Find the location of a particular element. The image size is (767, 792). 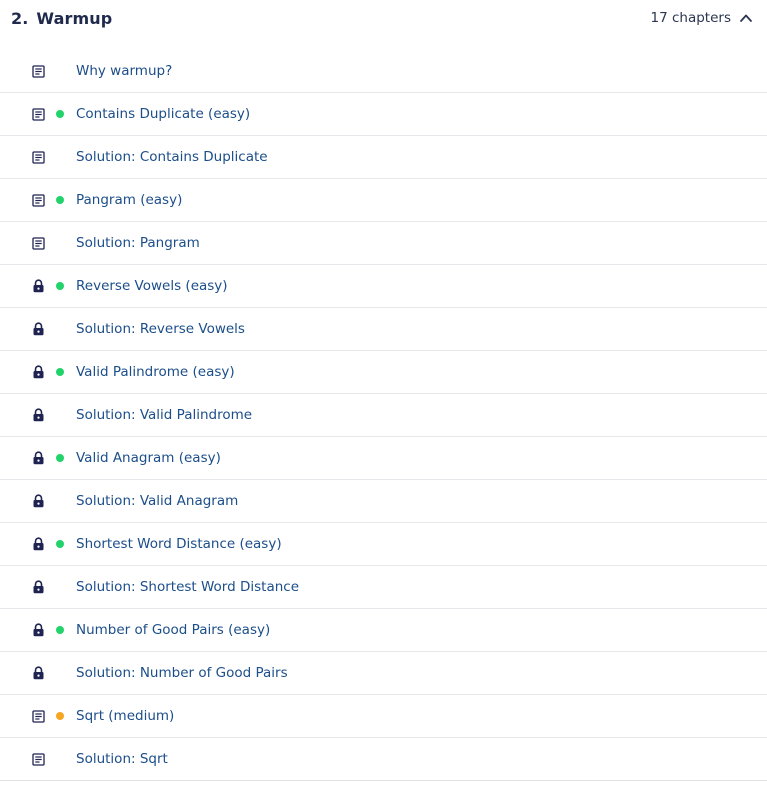

chevron-up-icon is located at coordinates (746, 18).